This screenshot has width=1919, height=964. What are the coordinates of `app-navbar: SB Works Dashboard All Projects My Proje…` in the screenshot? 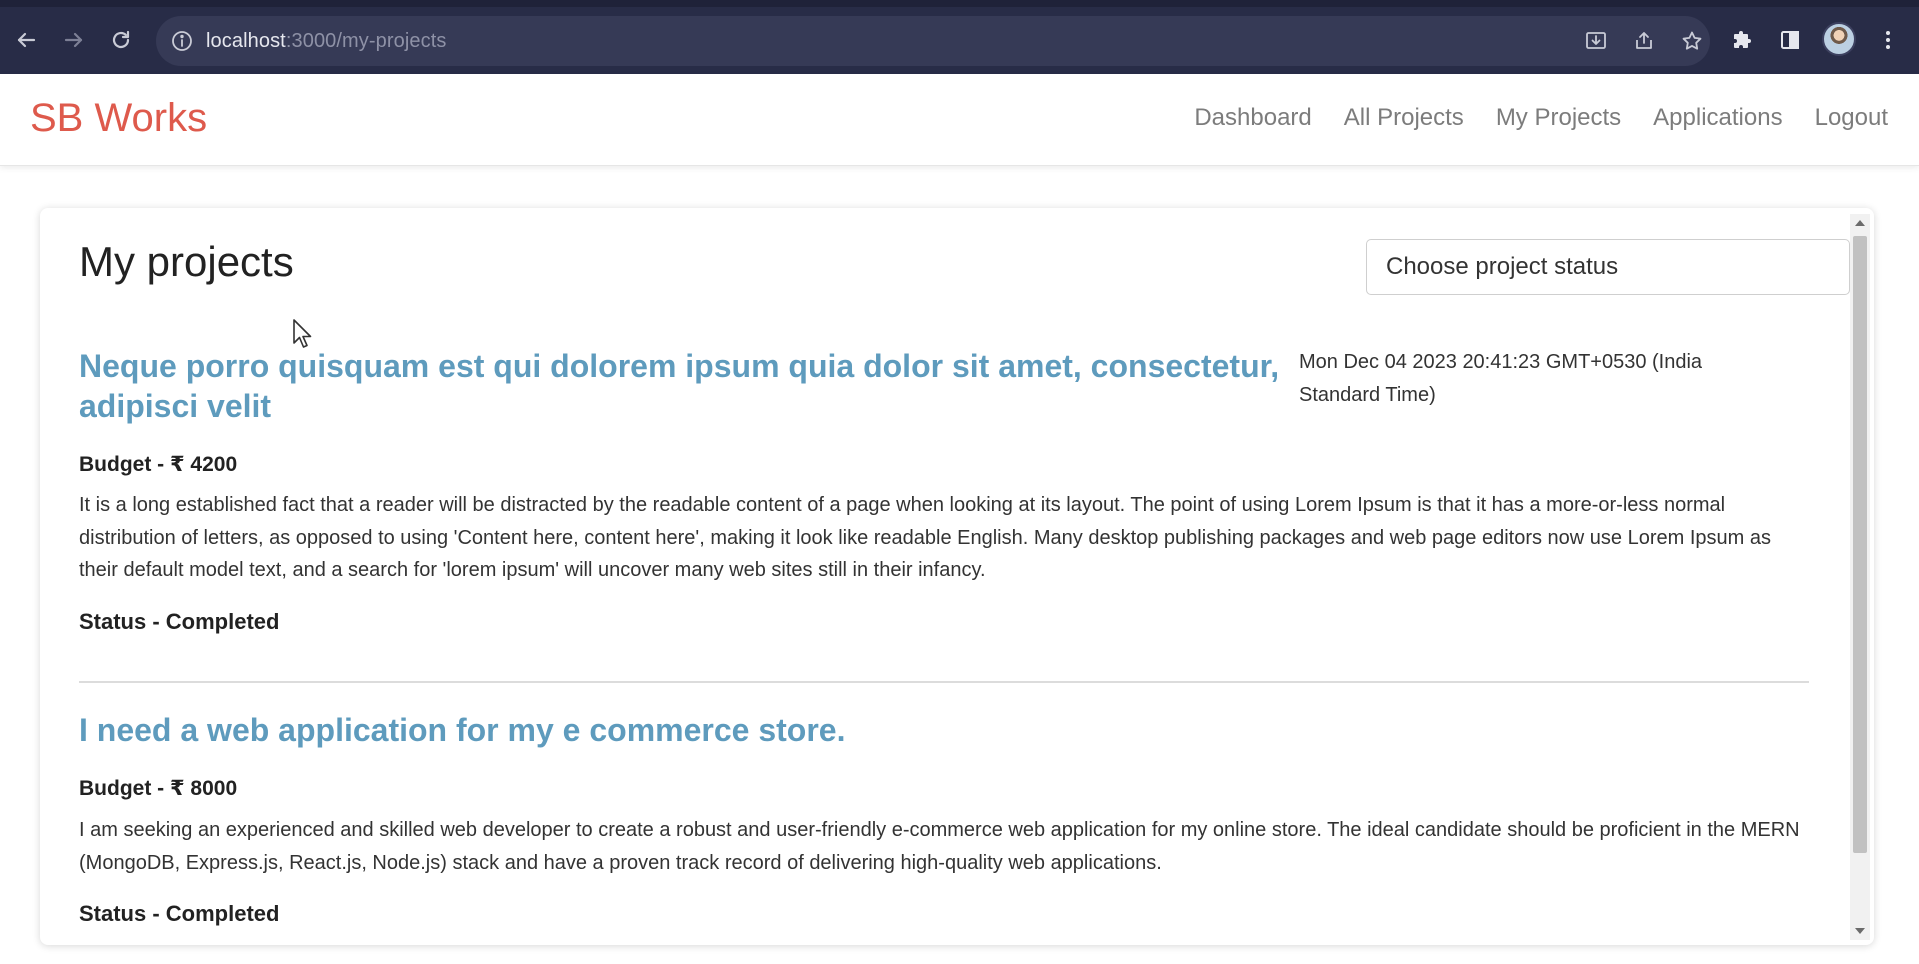 It's located at (959, 120).